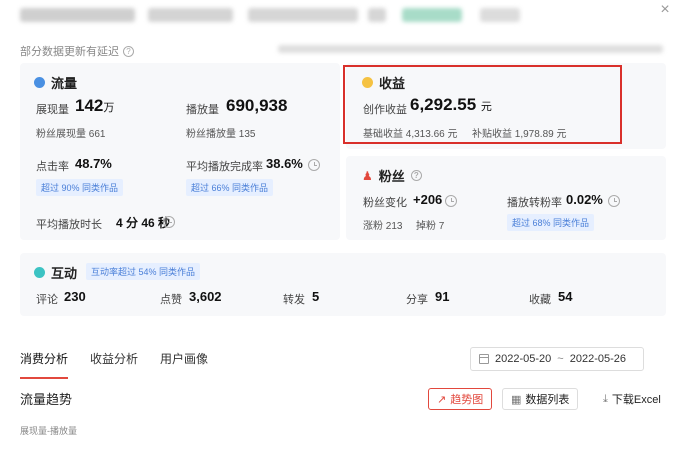 The image size is (683, 464). I want to click on plays-value: 690,938, so click(257, 105).